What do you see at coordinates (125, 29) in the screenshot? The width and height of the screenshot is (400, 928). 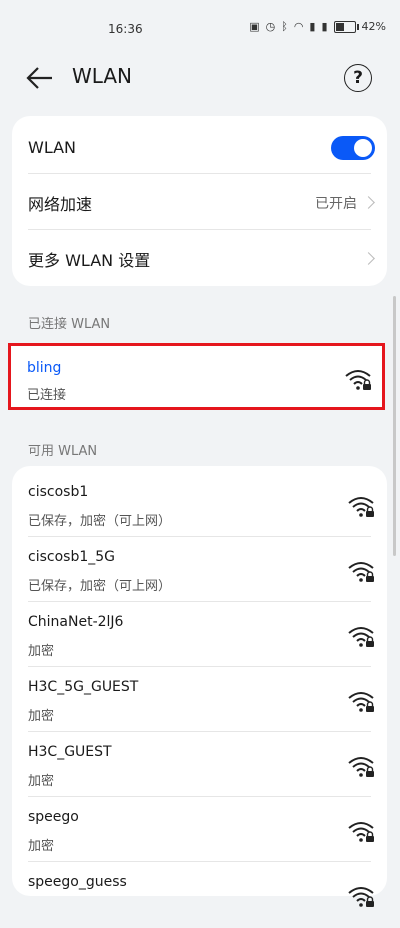 I see `status-time: 16:36` at bounding box center [125, 29].